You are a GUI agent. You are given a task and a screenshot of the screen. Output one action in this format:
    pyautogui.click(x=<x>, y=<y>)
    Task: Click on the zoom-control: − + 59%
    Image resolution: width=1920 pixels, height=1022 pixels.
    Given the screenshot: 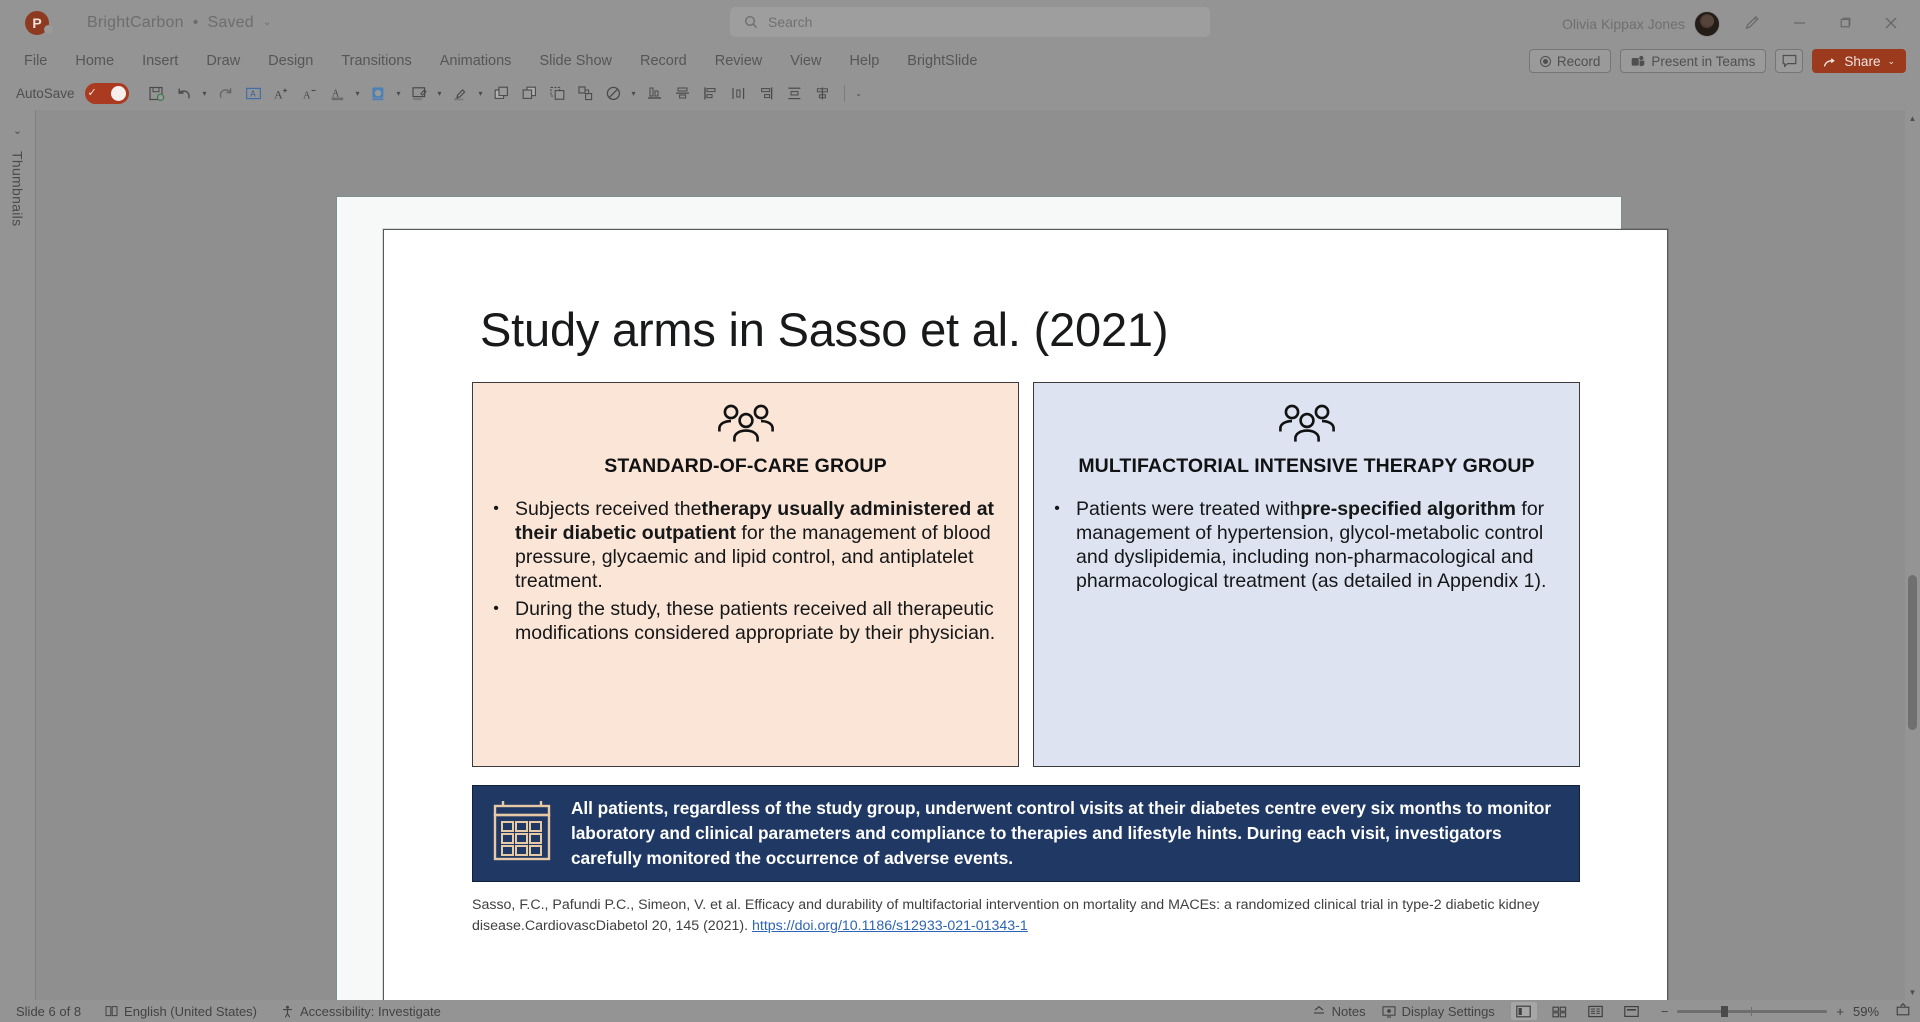 What is the action you would take?
    pyautogui.click(x=1785, y=1011)
    